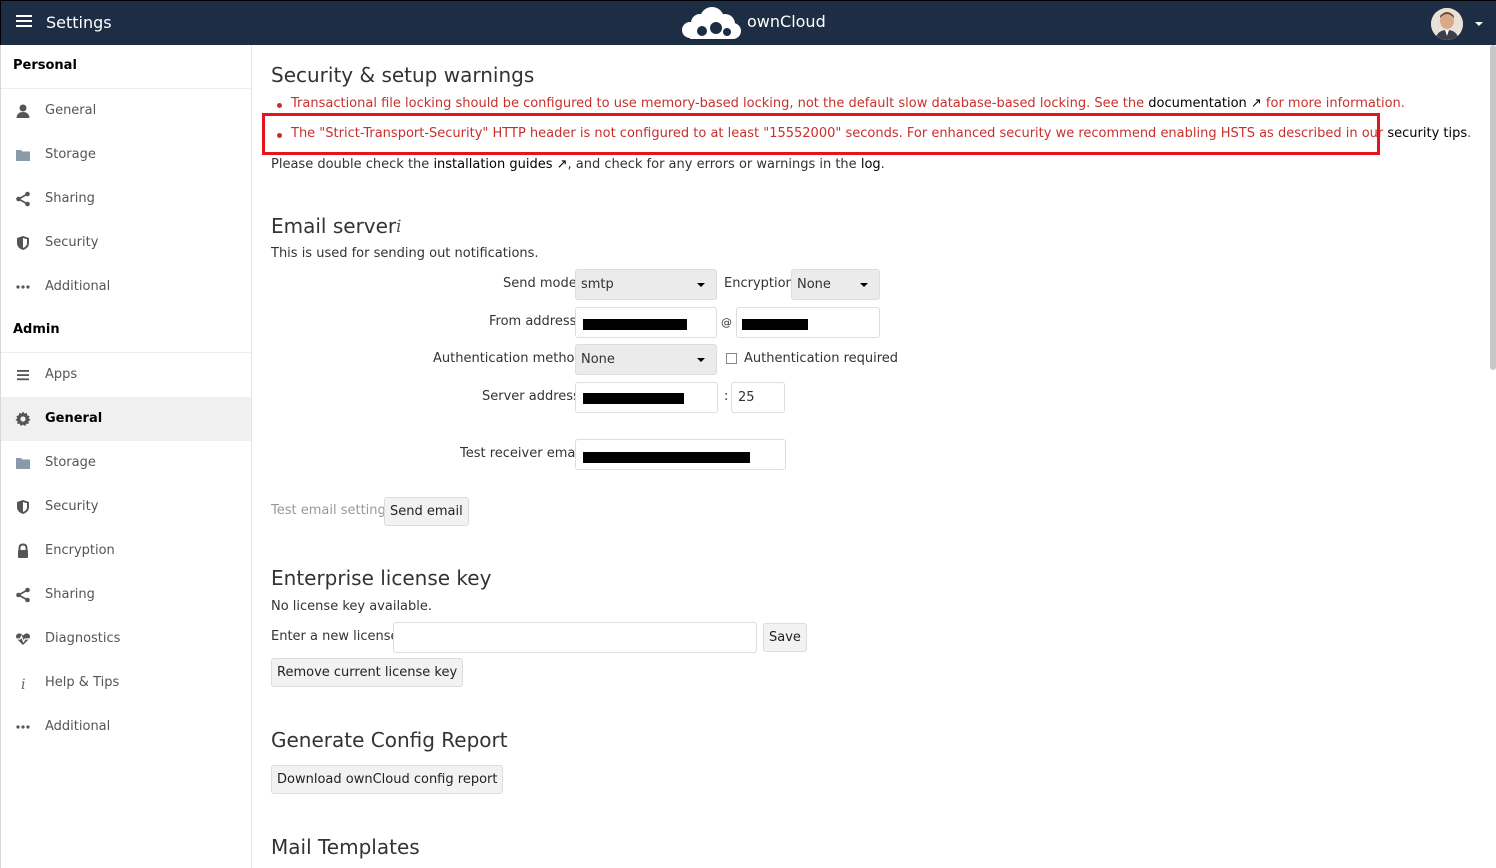  I want to click on mail-templates-title: Mail Templates, so click(345, 847).